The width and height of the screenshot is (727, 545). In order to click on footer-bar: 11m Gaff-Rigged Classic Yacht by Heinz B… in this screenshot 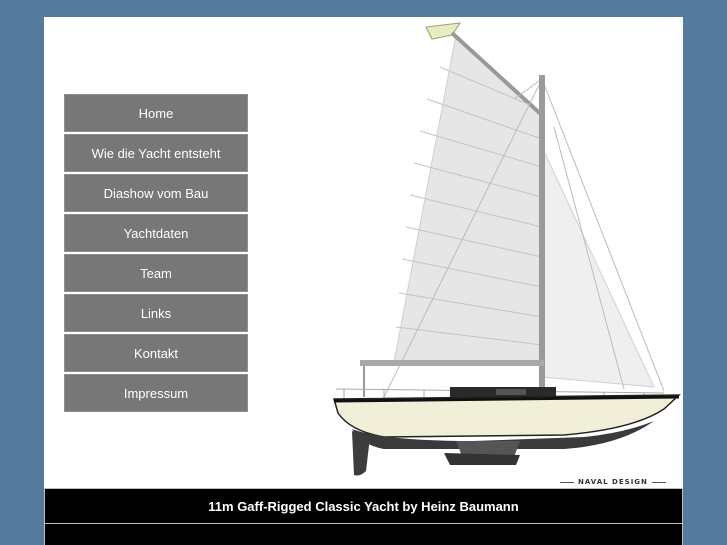, I will do `click(363, 516)`.